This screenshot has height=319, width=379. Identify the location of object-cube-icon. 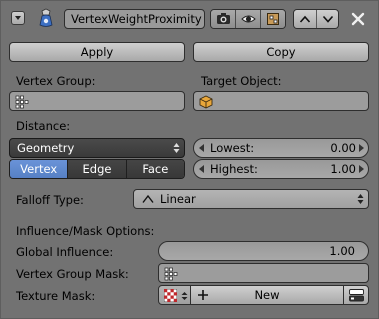
(206, 102).